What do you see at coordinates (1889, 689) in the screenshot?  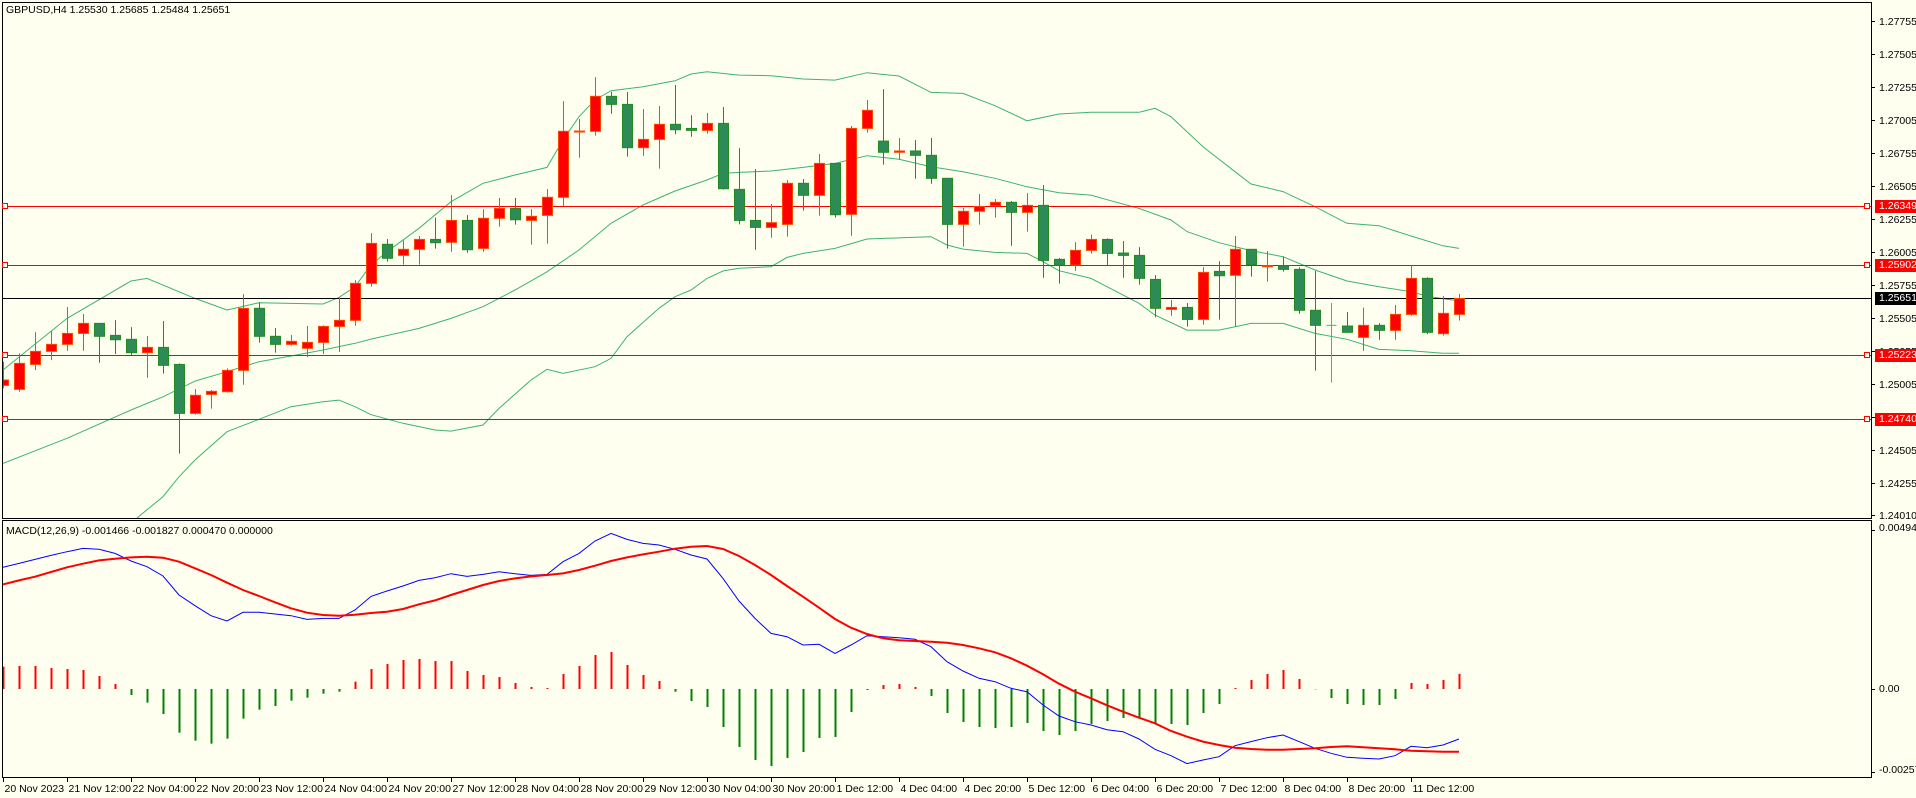 I see `macd-axis-zero-label: 0.00` at bounding box center [1889, 689].